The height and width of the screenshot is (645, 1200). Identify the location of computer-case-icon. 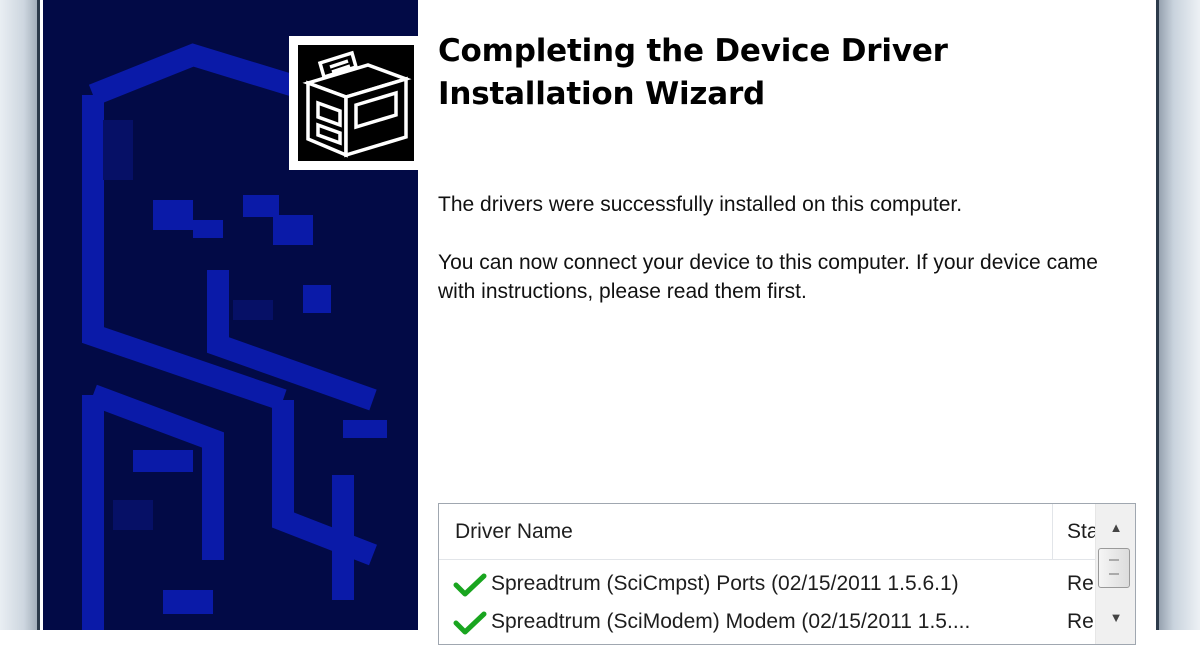
(357, 104).